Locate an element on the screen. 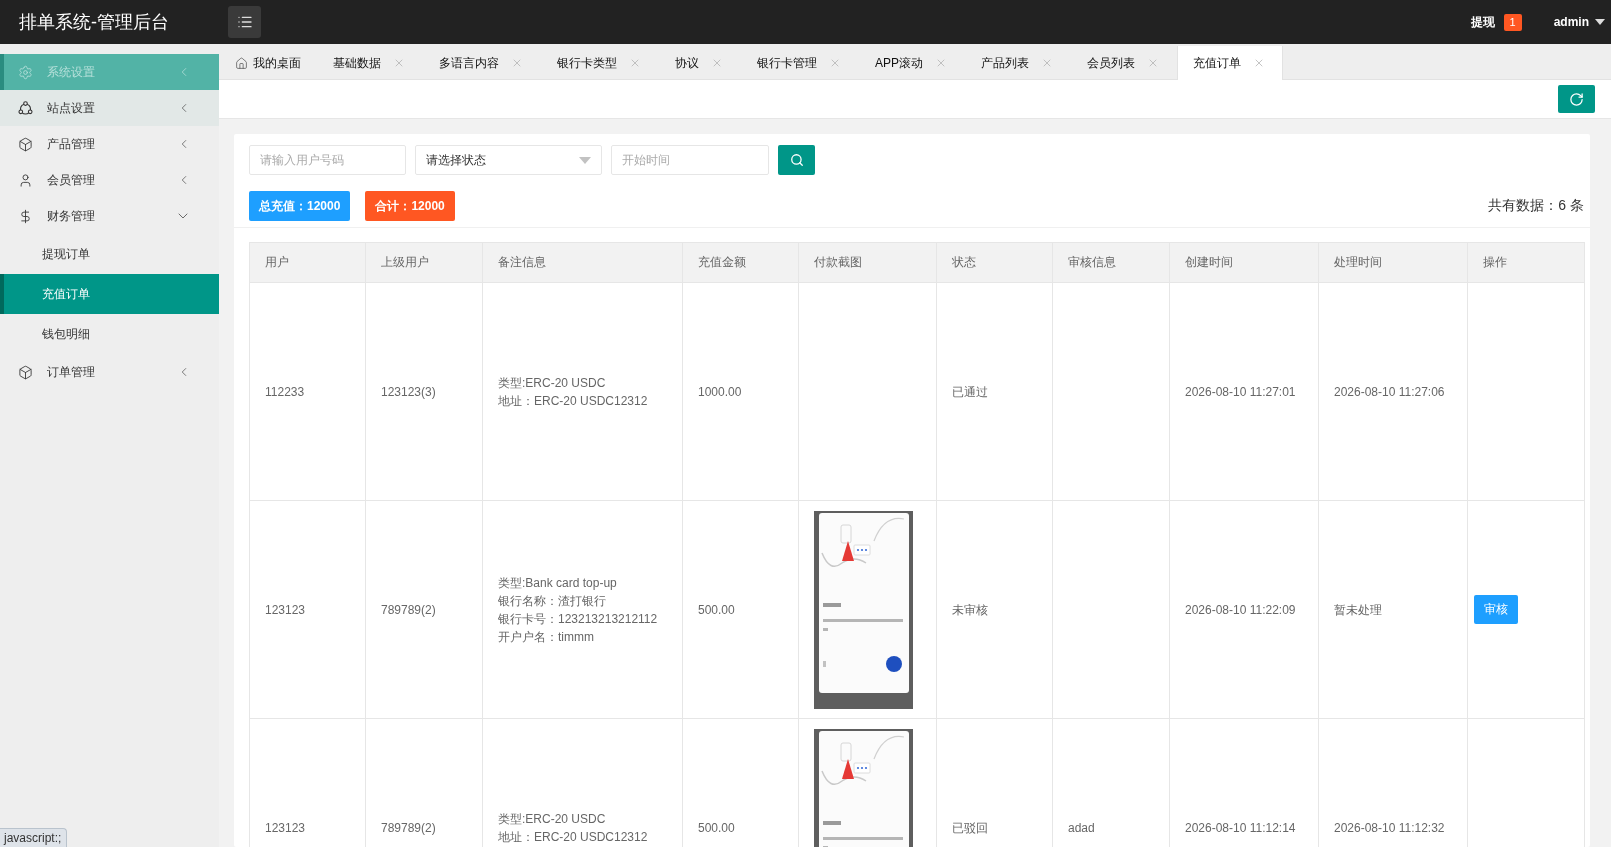 Image resolution: width=1611 pixels, height=847 pixels. dollar-icon is located at coordinates (25, 216).